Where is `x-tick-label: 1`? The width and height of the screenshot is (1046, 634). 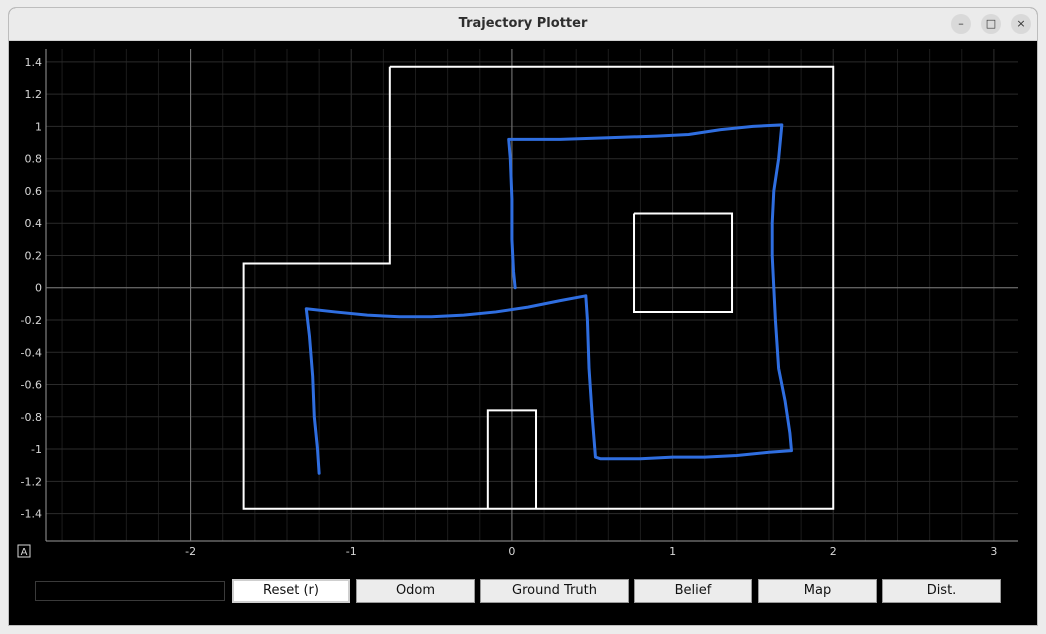 x-tick-label: 1 is located at coordinates (672, 551).